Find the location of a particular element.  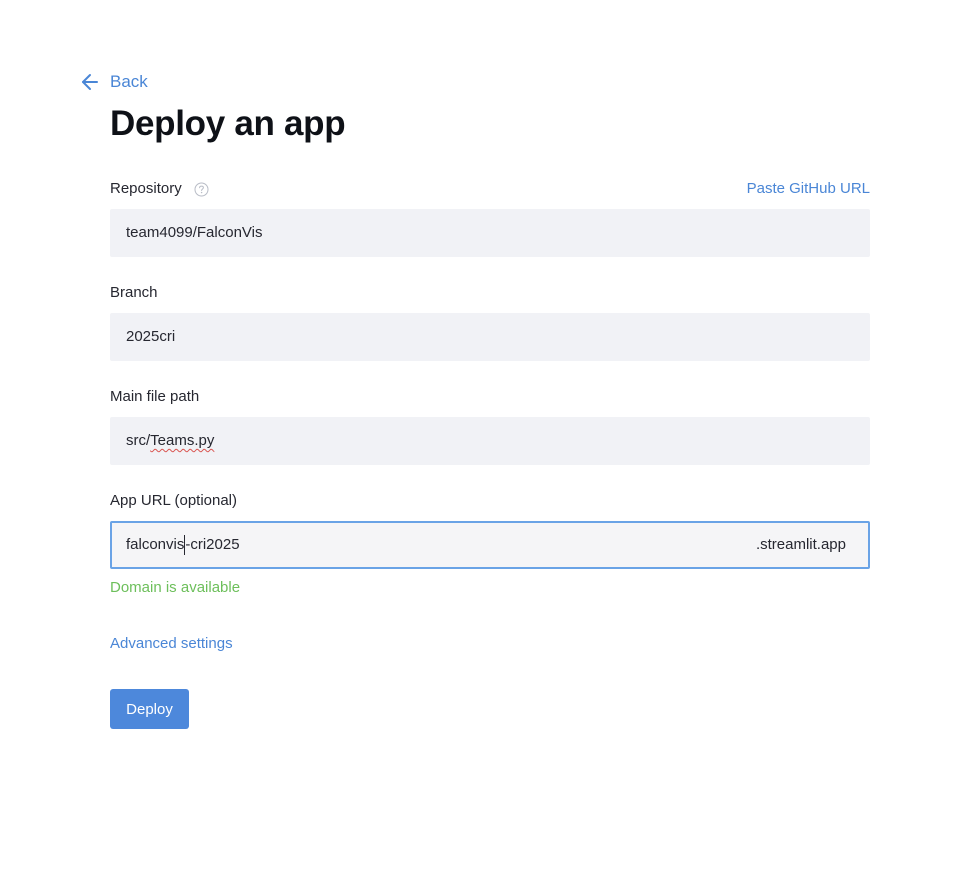

deploy-button: Deploy is located at coordinates (149, 709).